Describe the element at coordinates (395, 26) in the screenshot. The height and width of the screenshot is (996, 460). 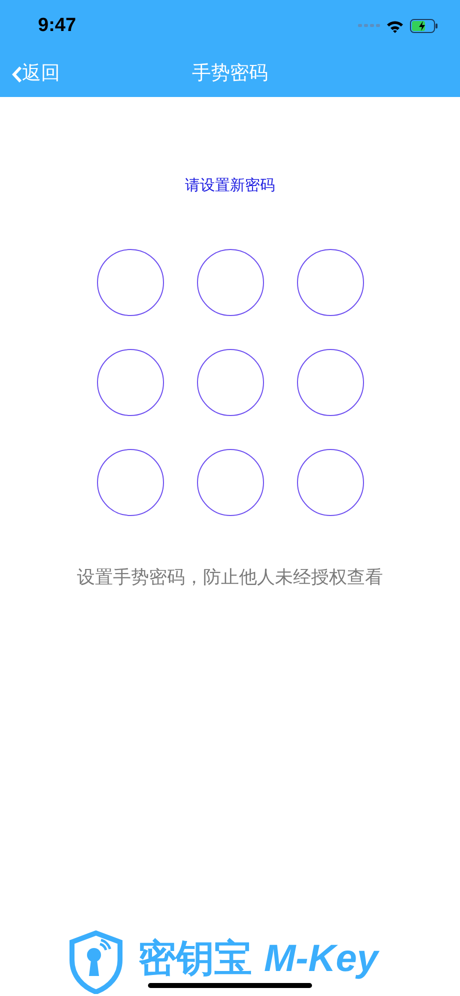
I see `wifi-icon` at that location.